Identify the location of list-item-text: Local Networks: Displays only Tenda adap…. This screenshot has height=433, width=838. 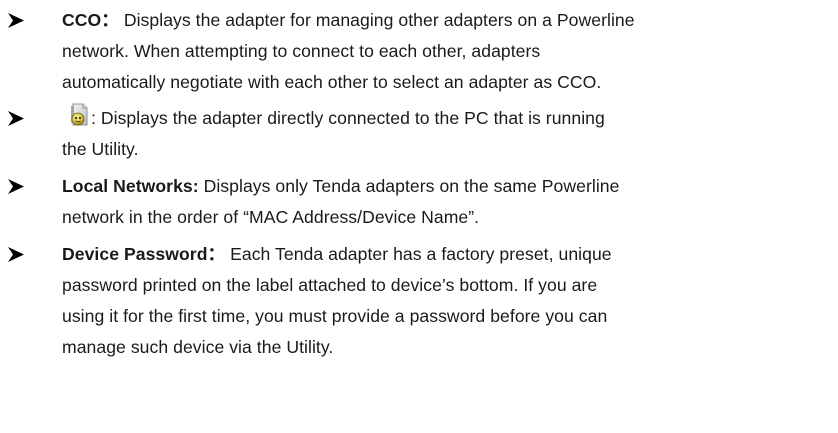
(447, 202).